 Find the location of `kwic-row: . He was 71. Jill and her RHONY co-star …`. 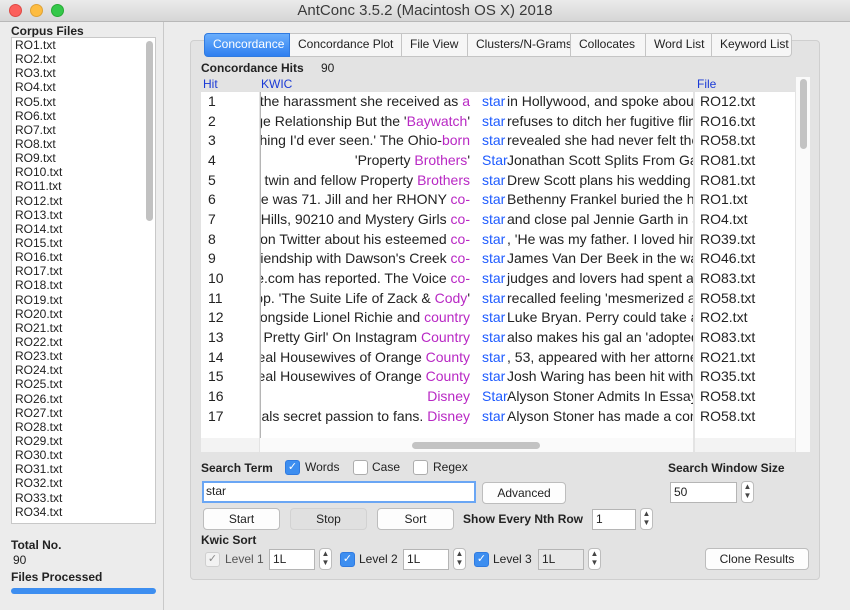

kwic-row: . He was 71. Jill and her RHONY co-star … is located at coordinates (477, 200).